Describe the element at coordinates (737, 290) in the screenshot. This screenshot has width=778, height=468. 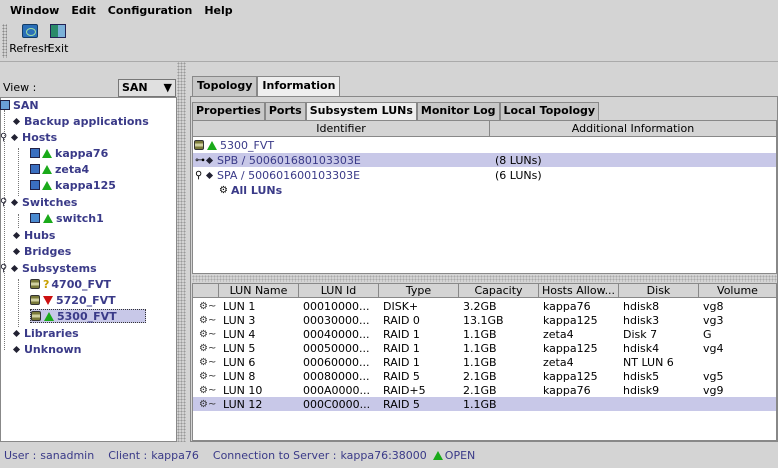
I see `column-header-volume: Volume` at that location.